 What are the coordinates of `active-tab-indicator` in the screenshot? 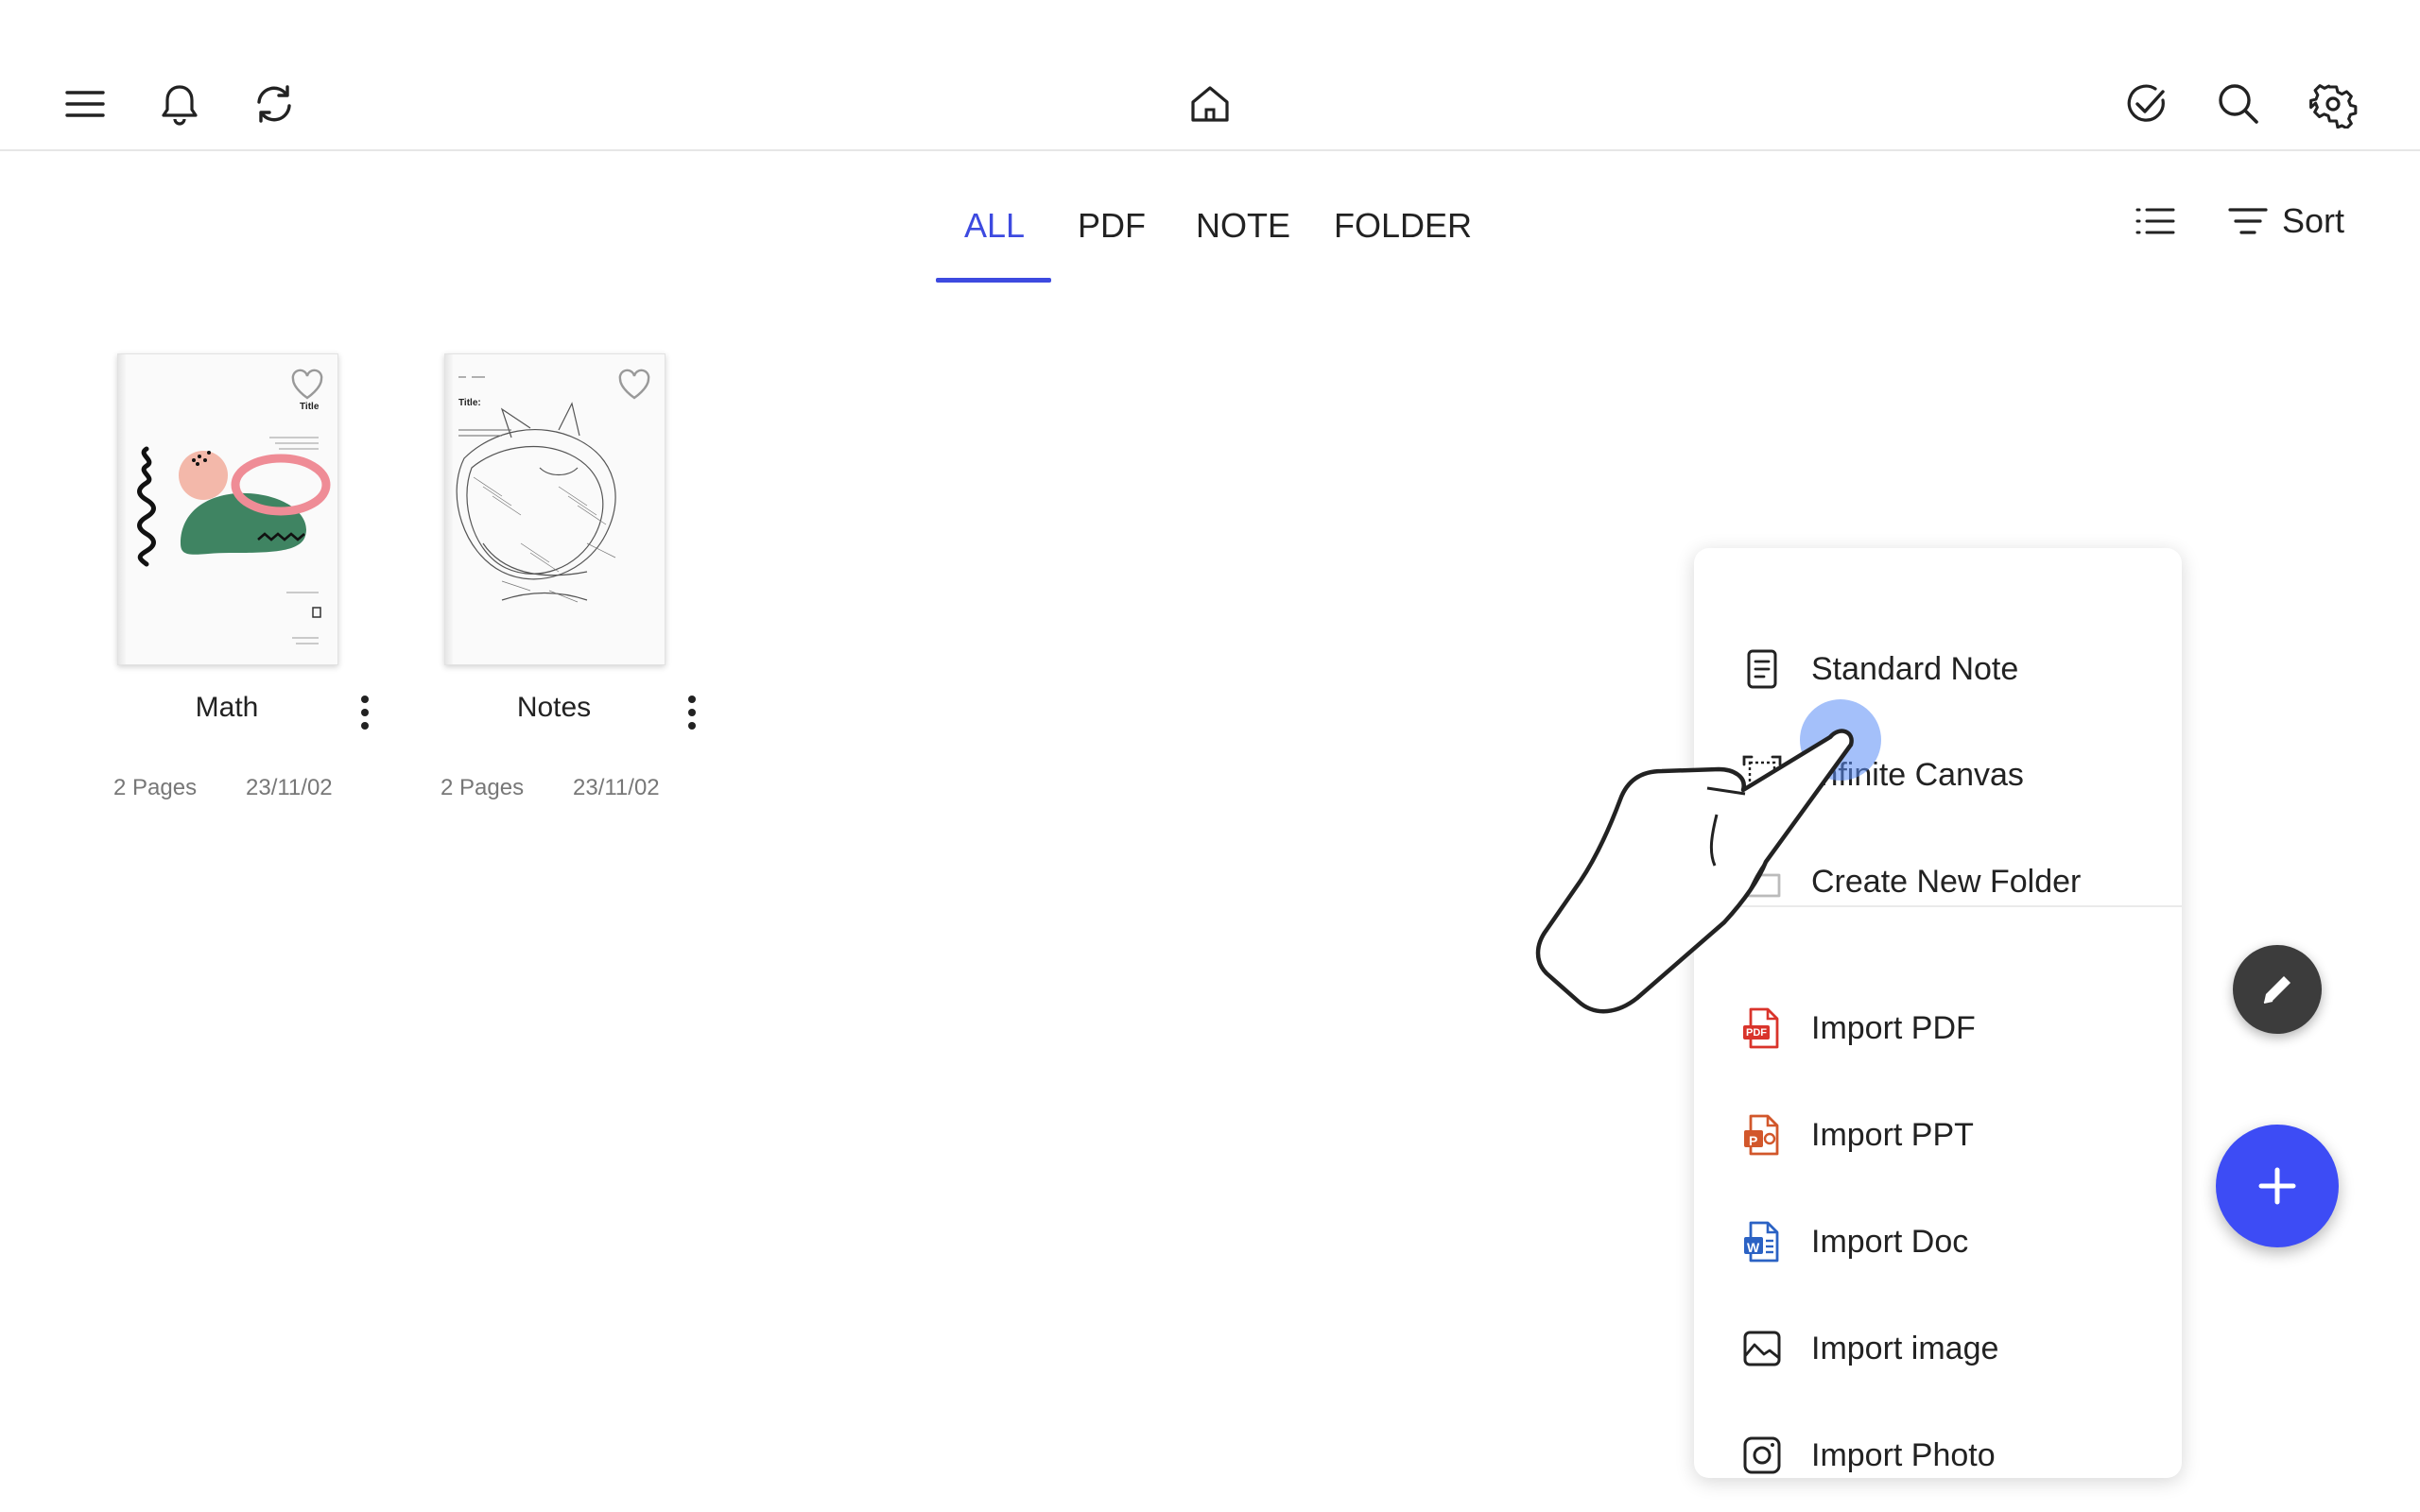 It's located at (993, 280).